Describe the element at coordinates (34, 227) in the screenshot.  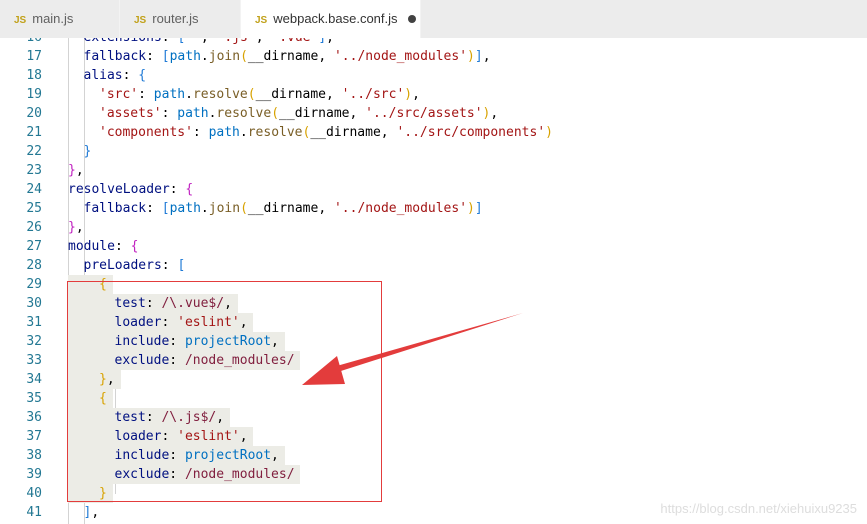
I see `line-number: 26` at that location.